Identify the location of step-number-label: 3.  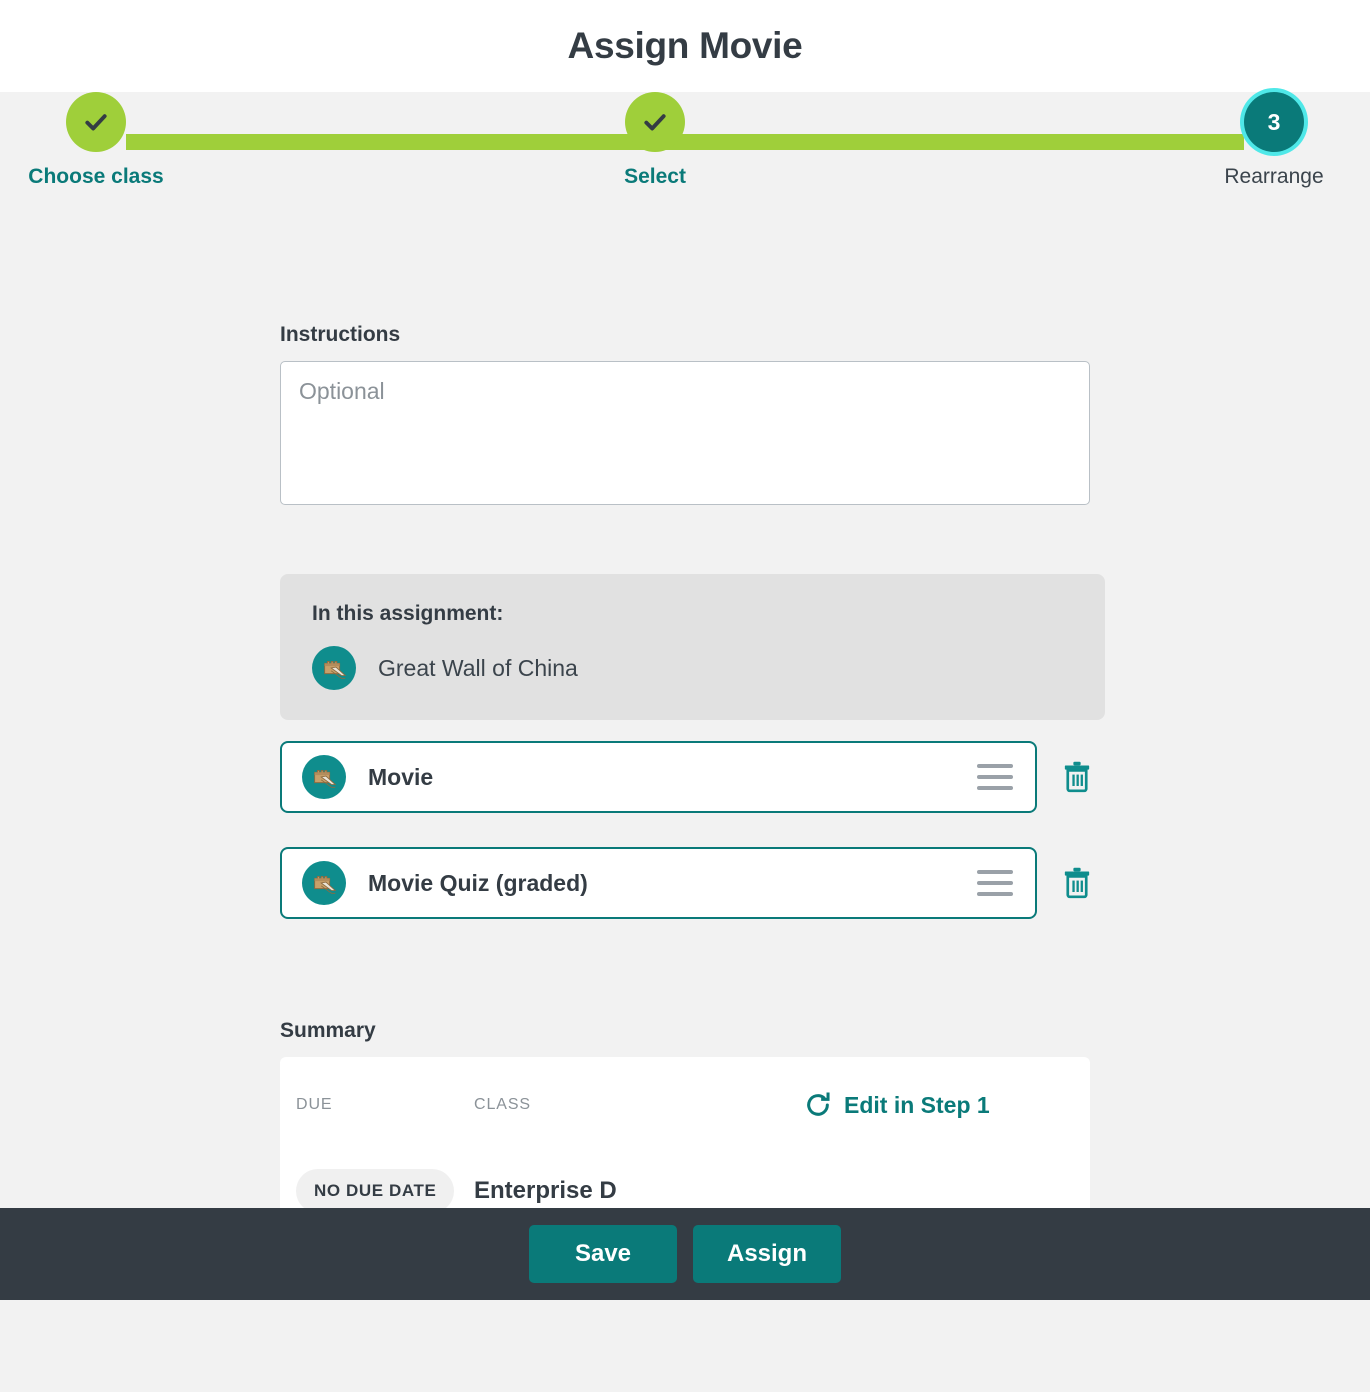
(1274, 121).